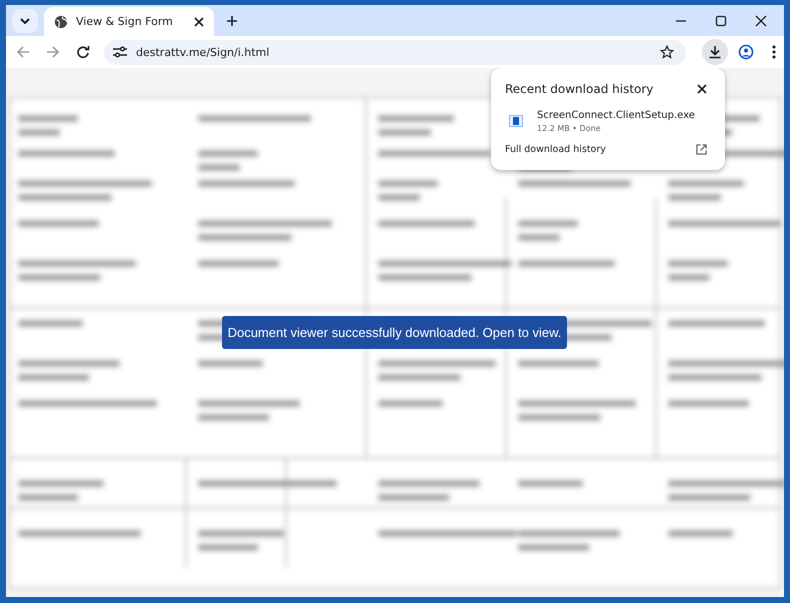  Describe the element at coordinates (667, 52) in the screenshot. I see `bookmark-star-icon` at that location.